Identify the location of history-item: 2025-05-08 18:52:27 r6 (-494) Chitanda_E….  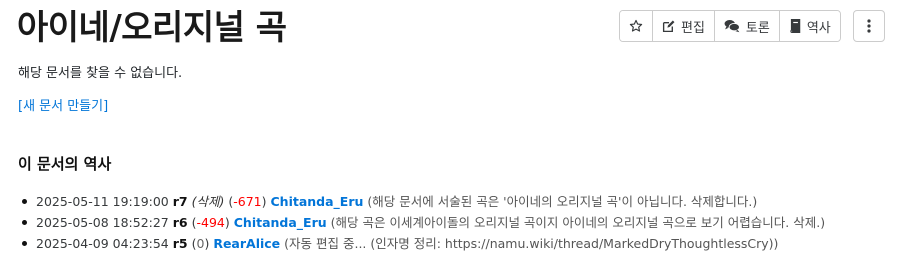
(423, 222).